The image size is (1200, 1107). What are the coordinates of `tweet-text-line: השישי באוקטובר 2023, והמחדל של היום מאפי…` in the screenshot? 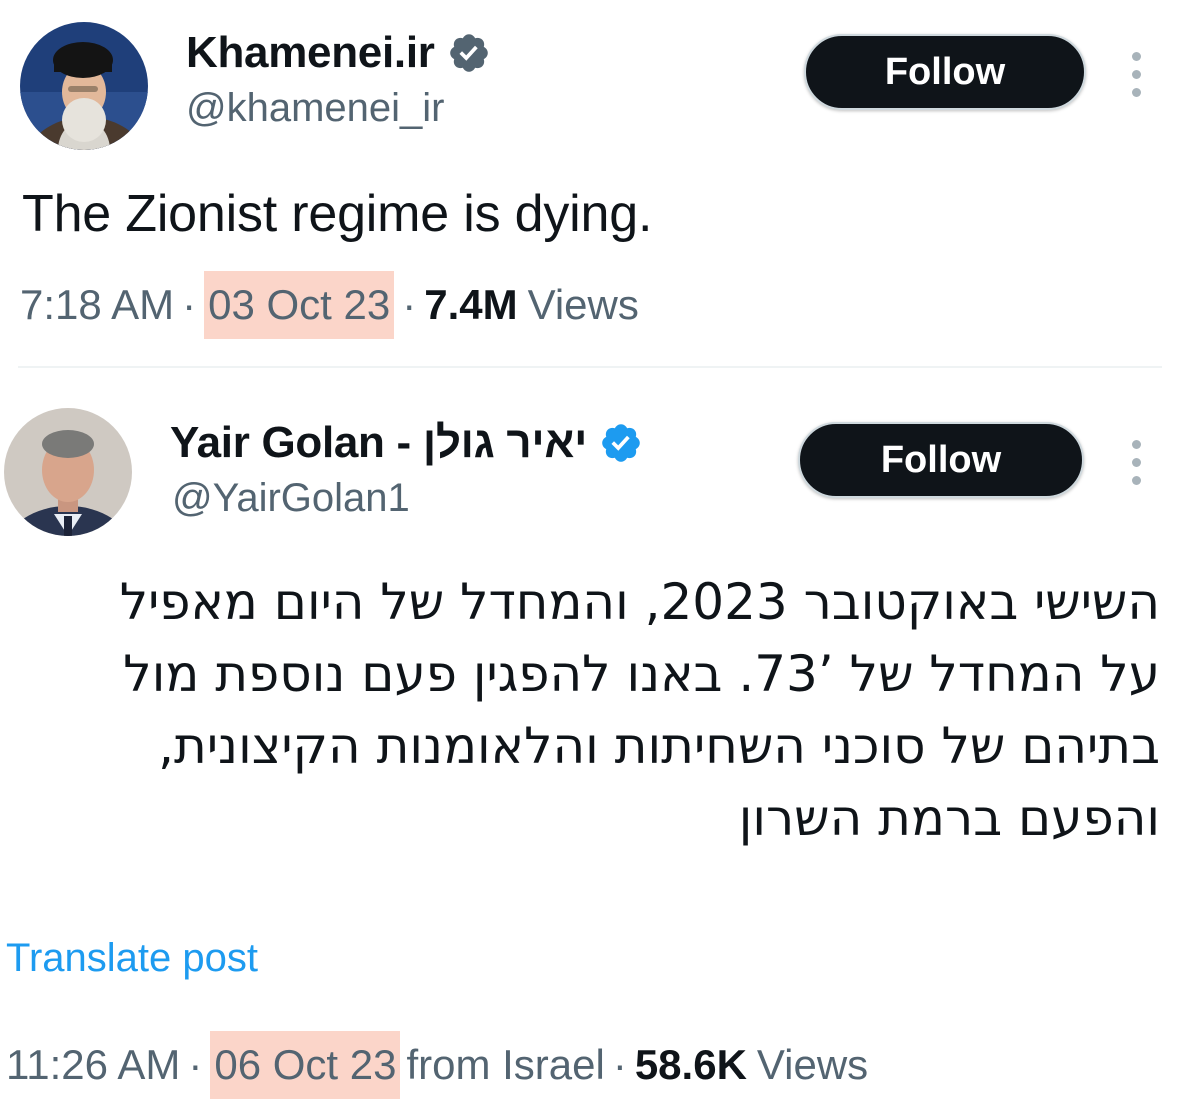 It's located at (639, 602).